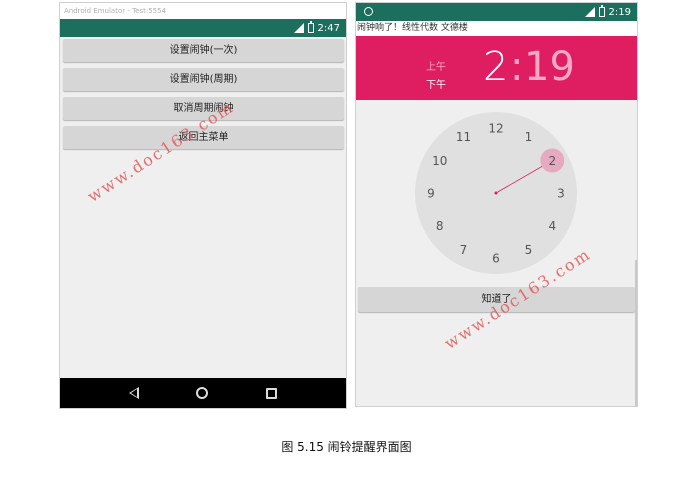 This screenshot has height=480, width=693. I want to click on clock-number-9: 9, so click(431, 194).